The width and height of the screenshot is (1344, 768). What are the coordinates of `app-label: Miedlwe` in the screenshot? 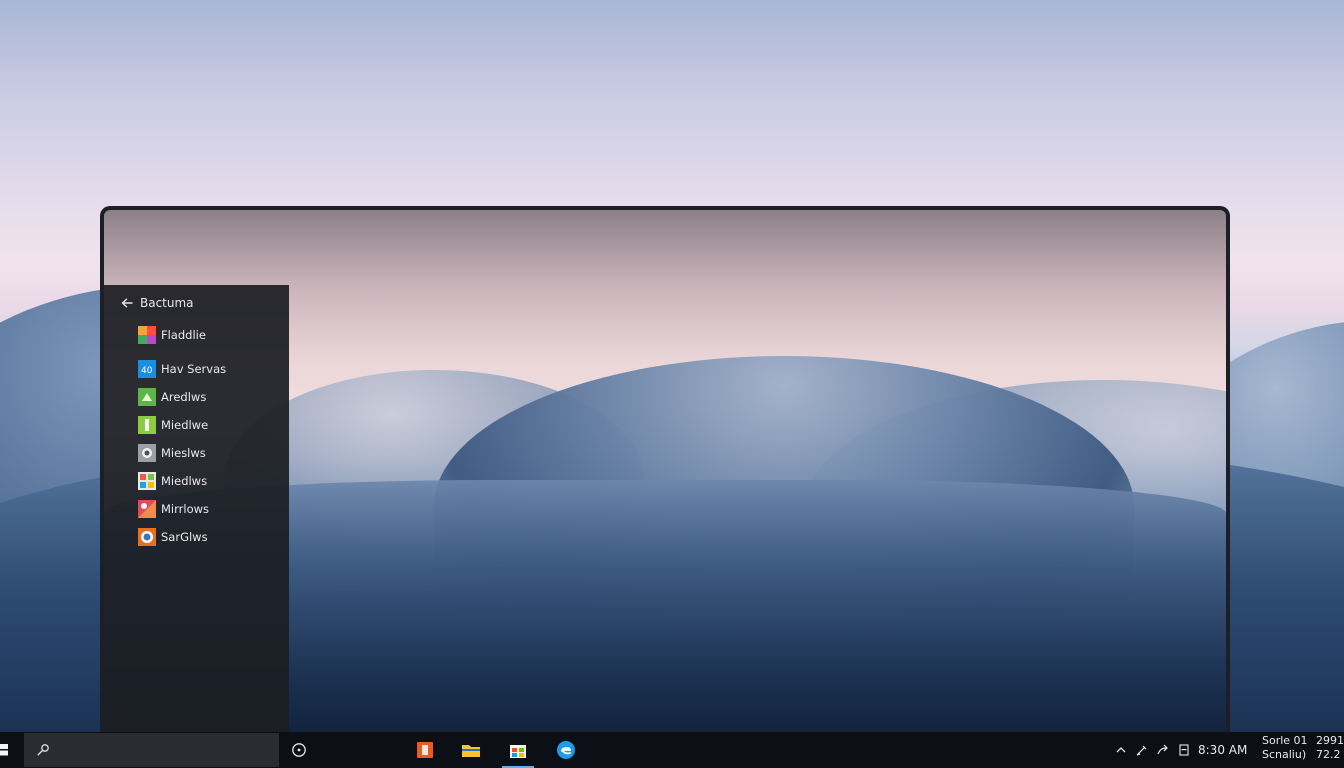 It's located at (185, 425).